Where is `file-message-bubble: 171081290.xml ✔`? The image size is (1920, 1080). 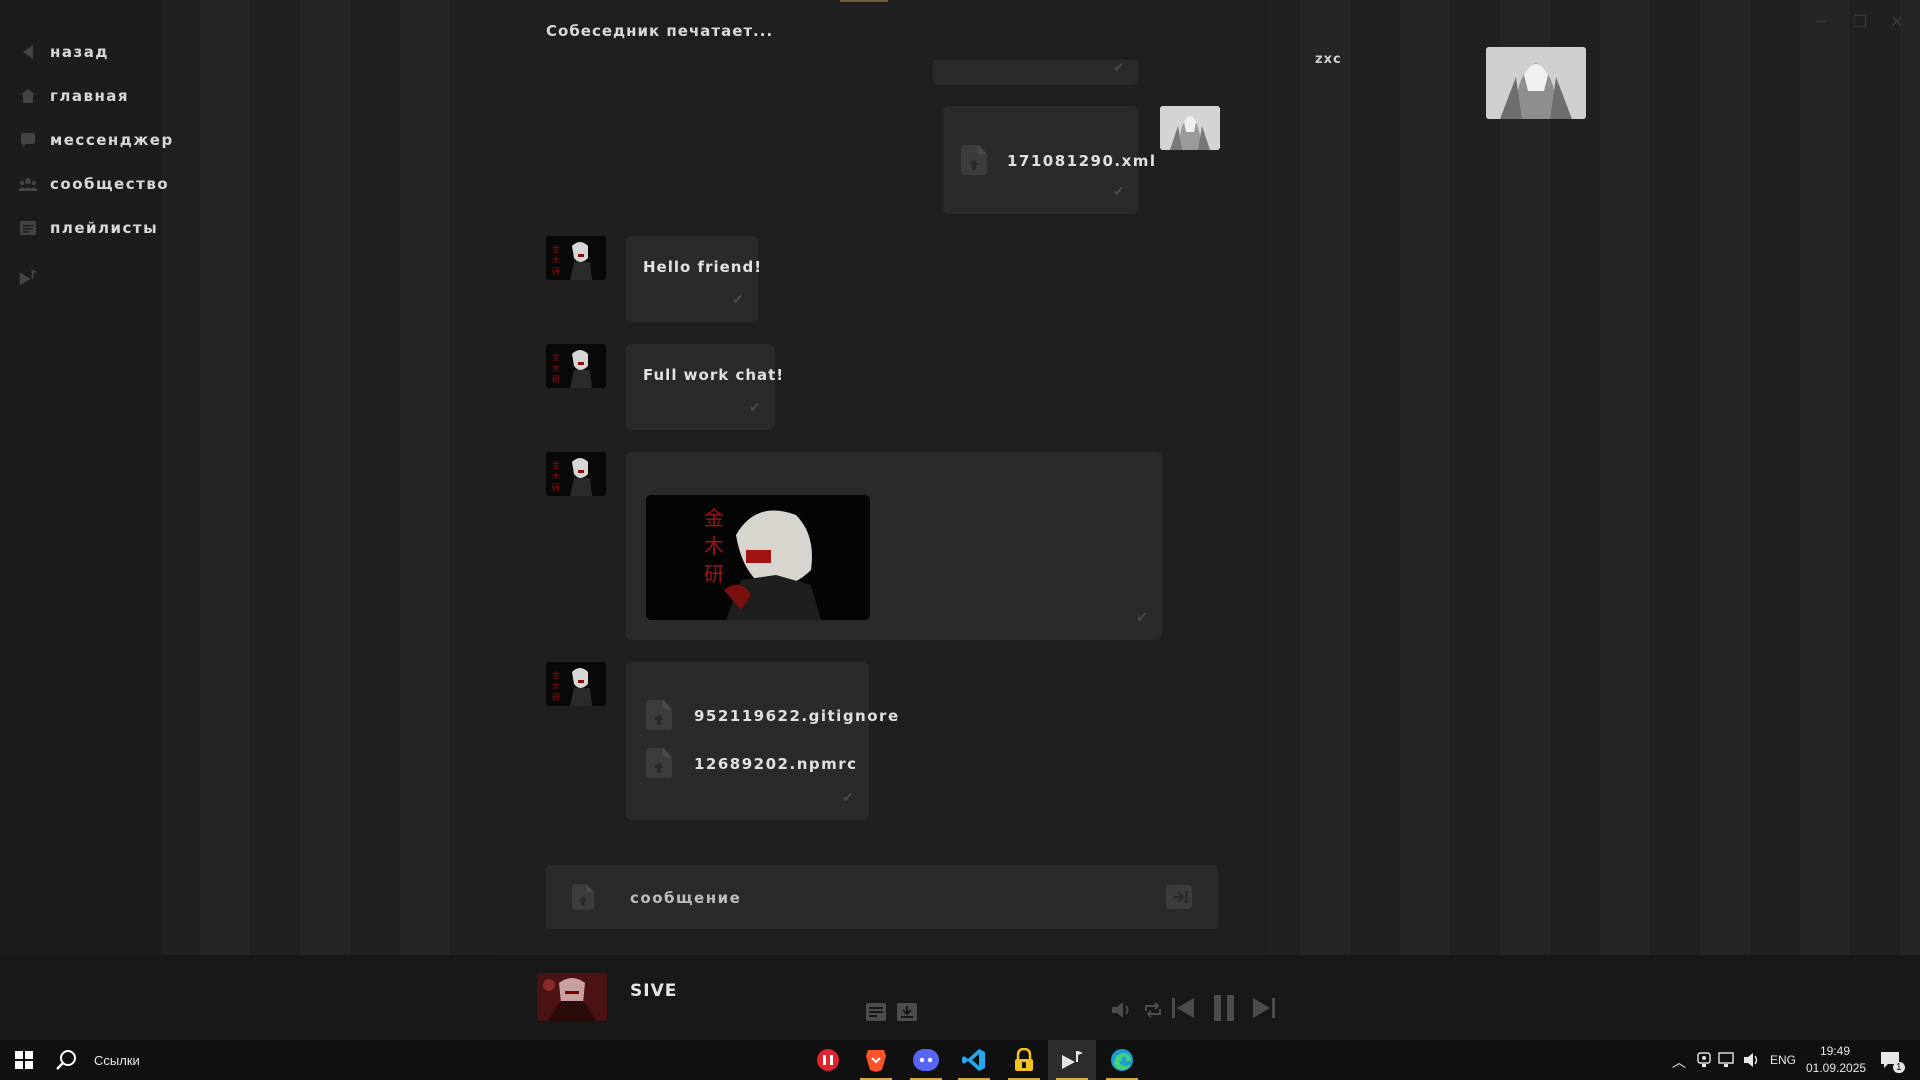 file-message-bubble: 171081290.xml ✔ is located at coordinates (1049, 160).